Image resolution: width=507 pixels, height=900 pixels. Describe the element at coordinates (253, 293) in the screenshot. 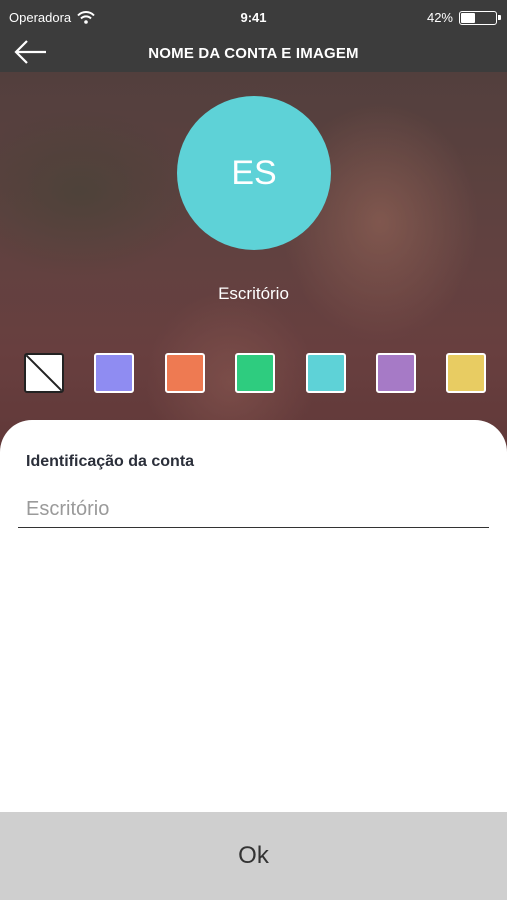

I see `account-name: Escritório` at that location.